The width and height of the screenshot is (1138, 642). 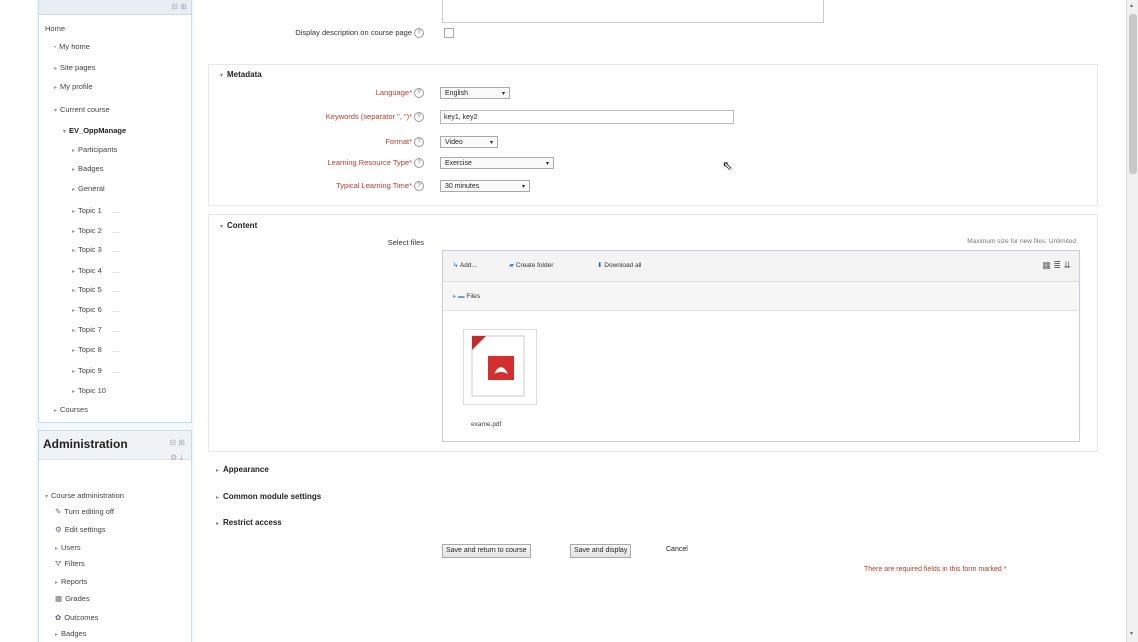 What do you see at coordinates (82, 109) in the screenshot?
I see `nav-item: ▾ Current course` at bounding box center [82, 109].